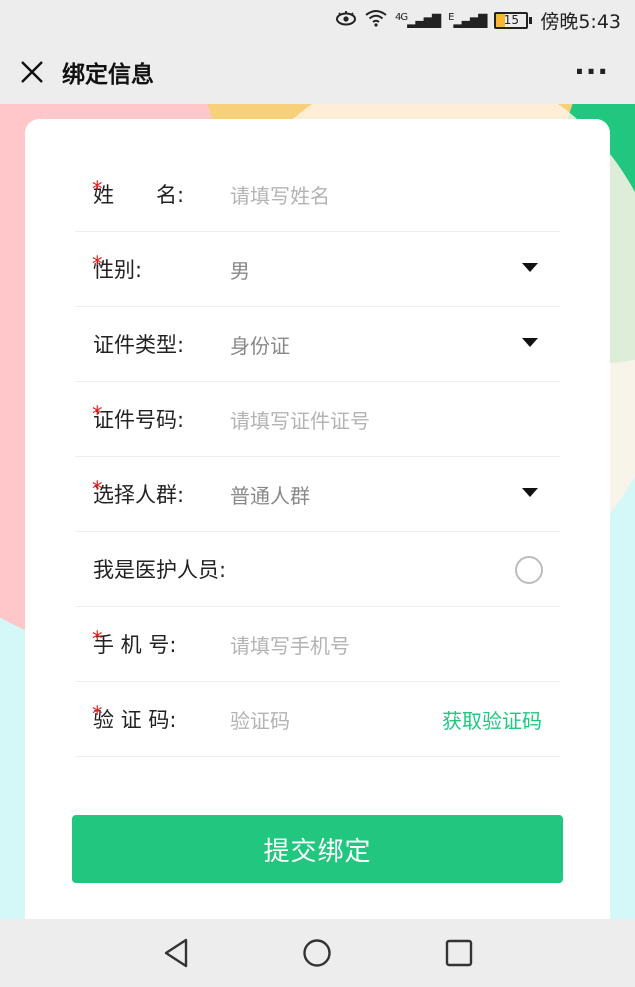 This screenshot has width=635, height=987. I want to click on code-label: * 验 证 码:, so click(134, 717).